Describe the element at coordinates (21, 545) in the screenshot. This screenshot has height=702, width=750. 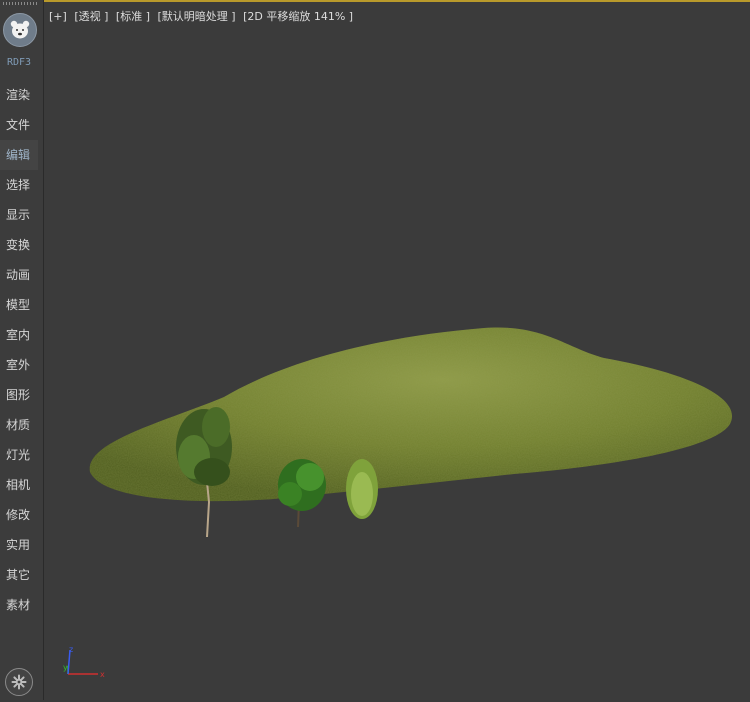
I see `sidebar-item-utilities: 实用` at that location.